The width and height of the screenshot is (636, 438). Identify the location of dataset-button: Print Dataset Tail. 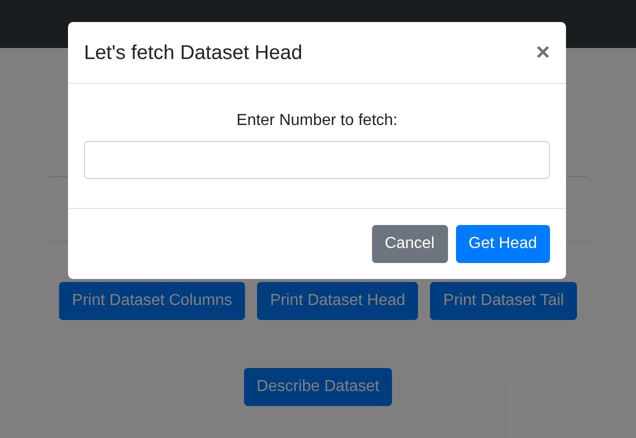
(503, 301).